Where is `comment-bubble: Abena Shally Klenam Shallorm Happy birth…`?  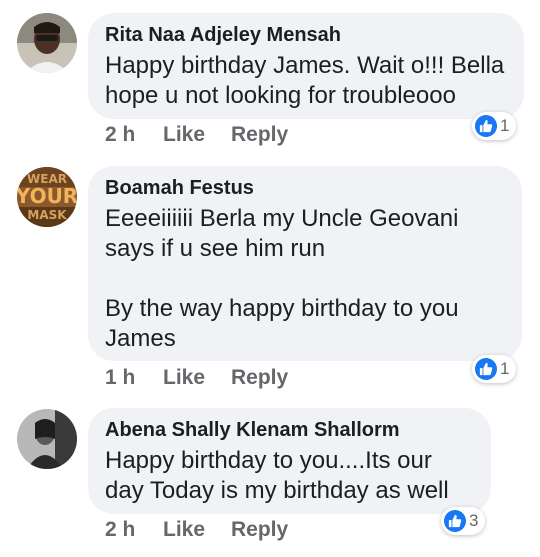 comment-bubble: Abena Shally Klenam Shallorm Happy birth… is located at coordinates (289, 461).